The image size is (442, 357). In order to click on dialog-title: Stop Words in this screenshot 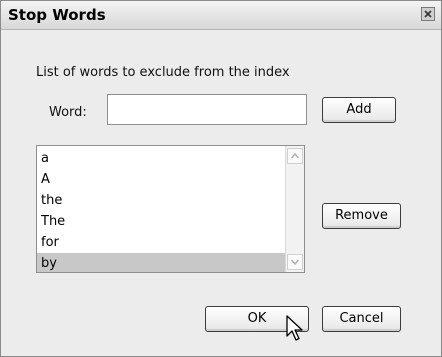, I will do `click(57, 15)`.